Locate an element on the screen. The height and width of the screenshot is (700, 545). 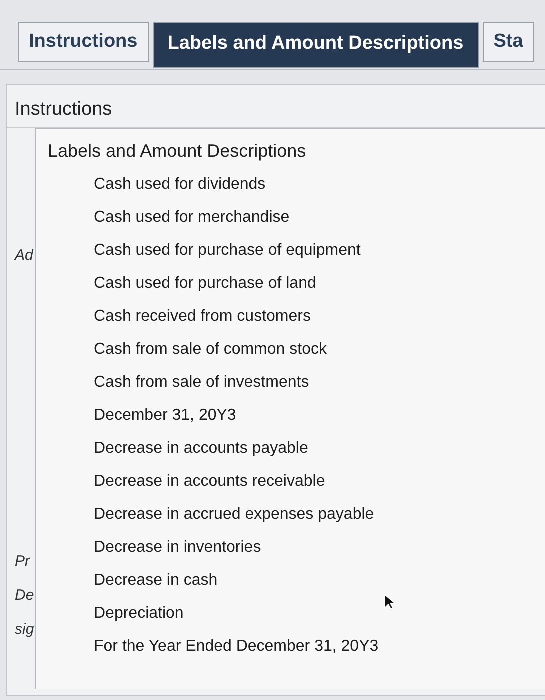
partial-text: De is located at coordinates (24, 595).